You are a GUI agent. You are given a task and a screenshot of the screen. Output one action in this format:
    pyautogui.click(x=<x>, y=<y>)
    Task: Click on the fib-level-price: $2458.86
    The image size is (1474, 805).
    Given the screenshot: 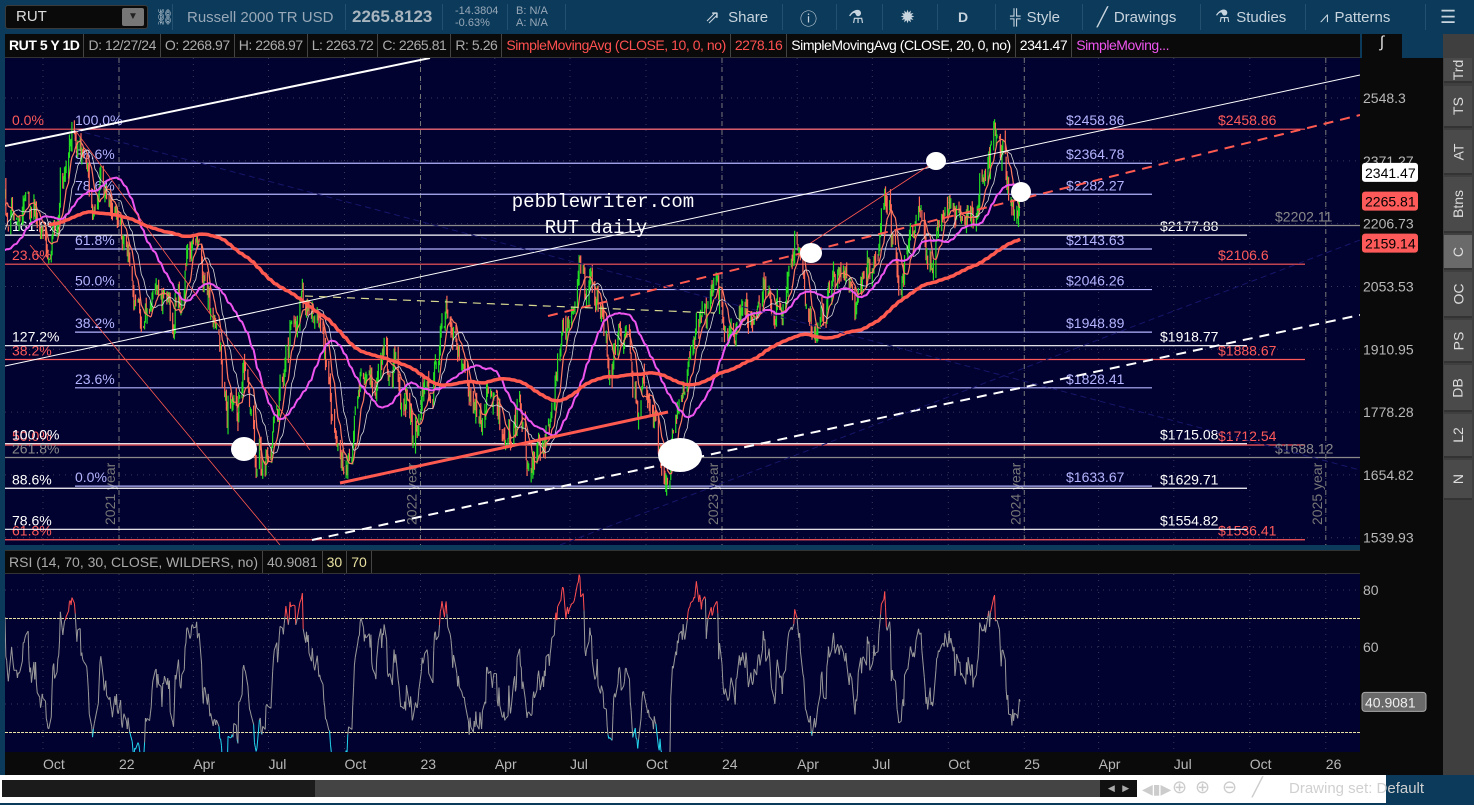 What is the action you would take?
    pyautogui.click(x=1247, y=120)
    